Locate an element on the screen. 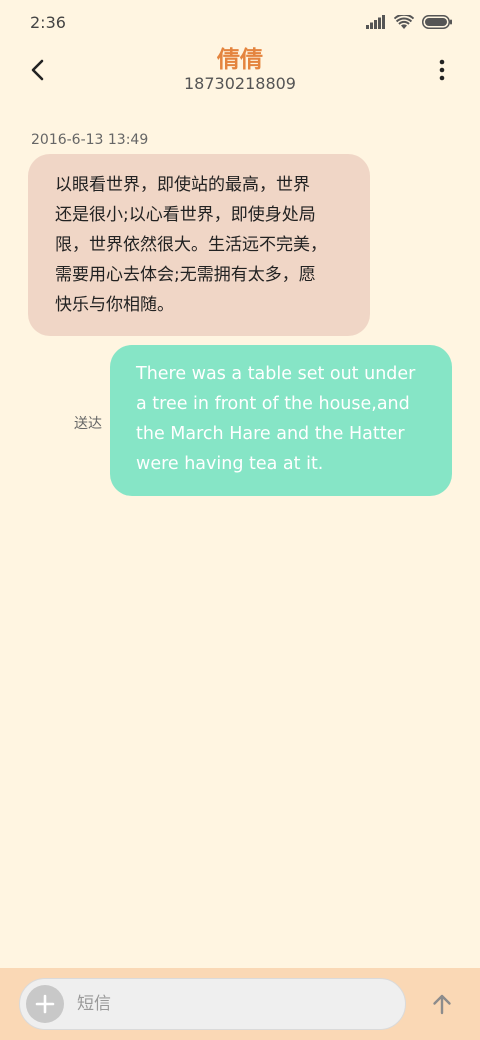 This screenshot has width=480, height=1040. conversation-header: 倩倩 18730218809 is located at coordinates (240, 72).